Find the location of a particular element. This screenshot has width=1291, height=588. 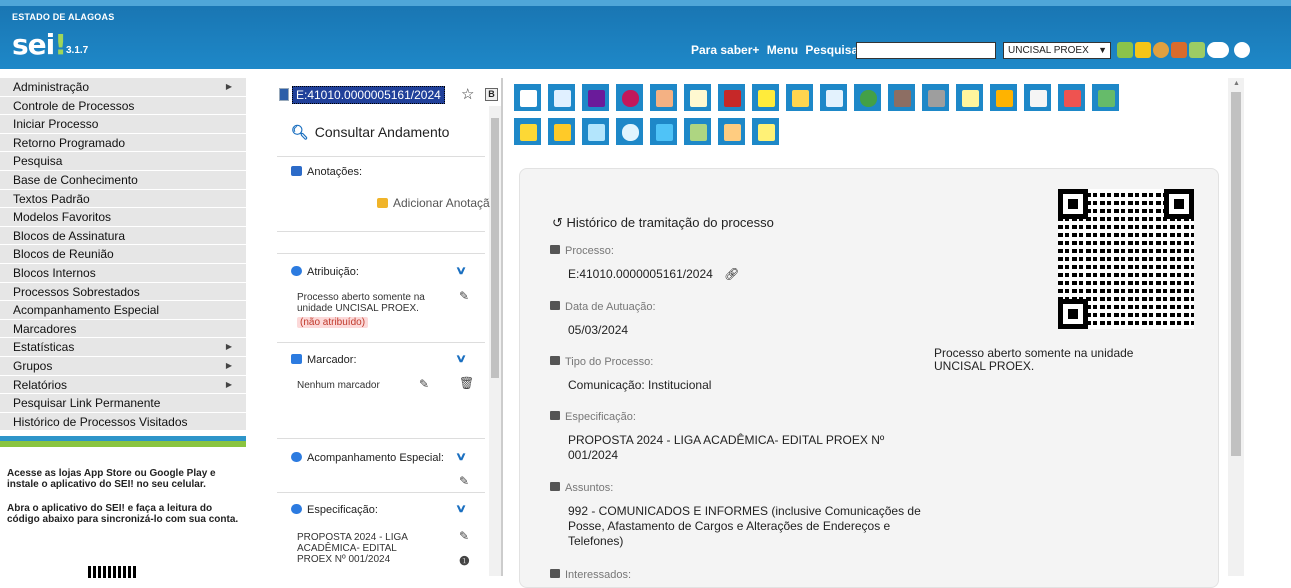

star-icon: ☆ is located at coordinates (467, 94).